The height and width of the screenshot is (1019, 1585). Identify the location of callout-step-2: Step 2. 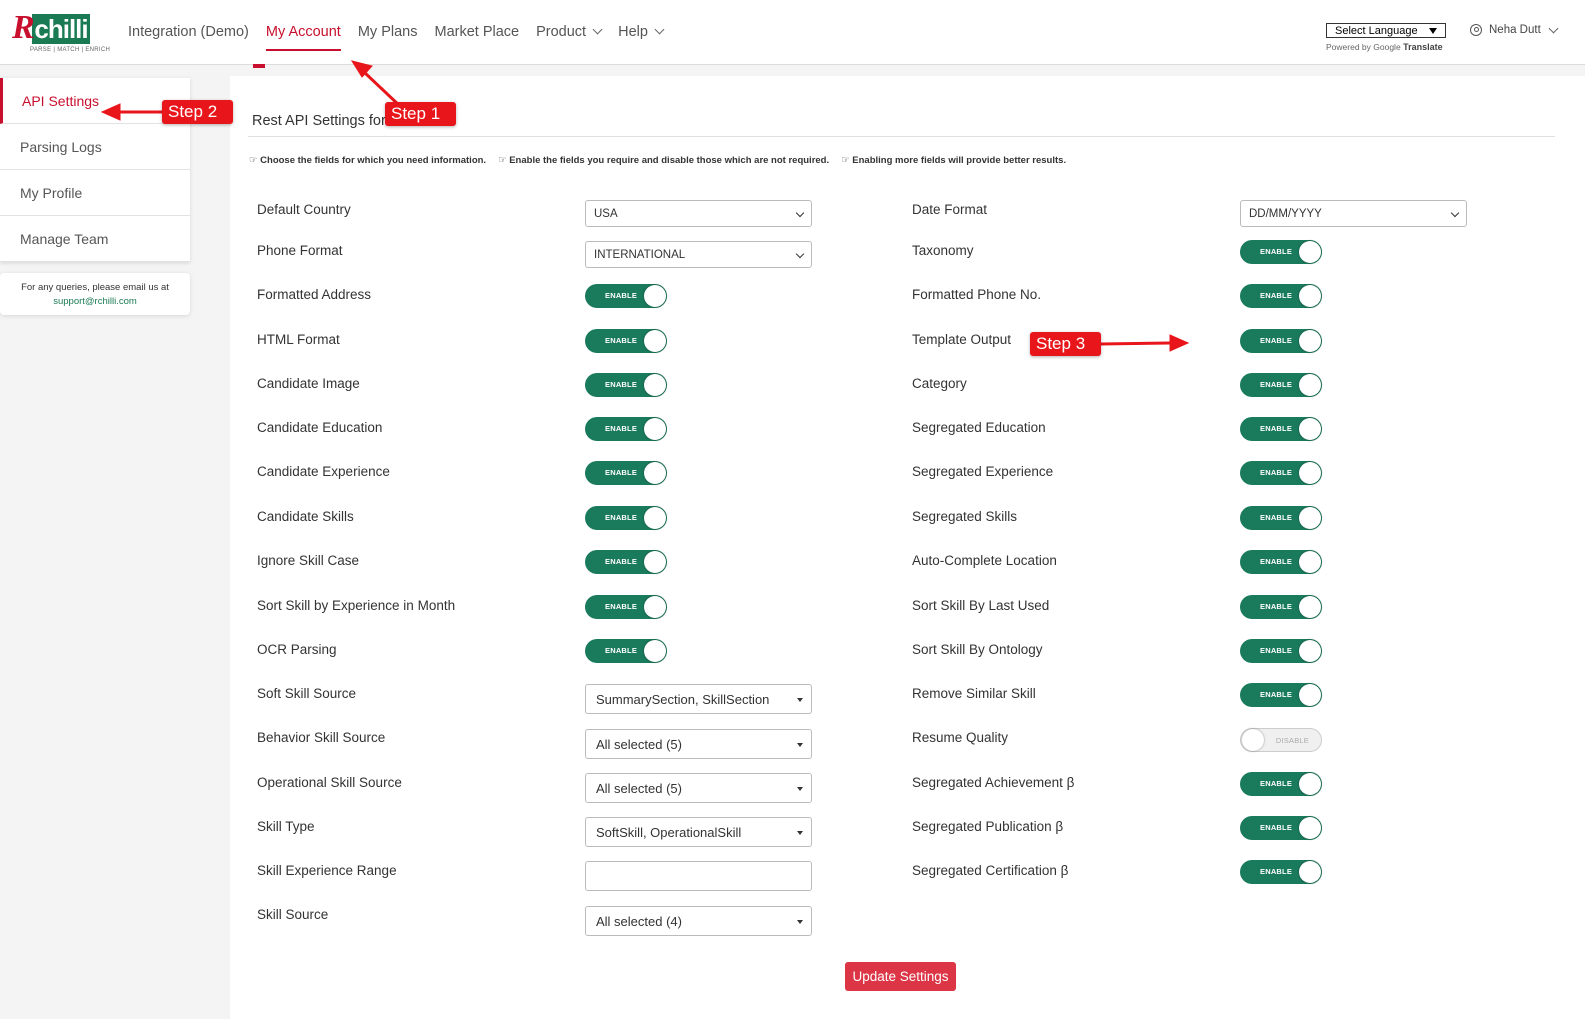
(198, 112).